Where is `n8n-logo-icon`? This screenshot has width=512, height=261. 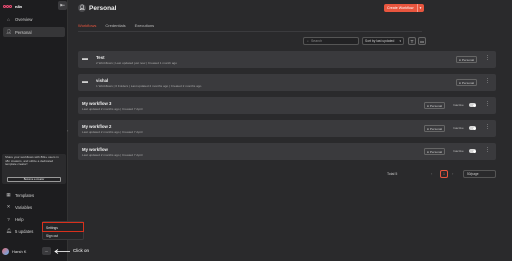 n8n-logo-icon is located at coordinates (7, 6).